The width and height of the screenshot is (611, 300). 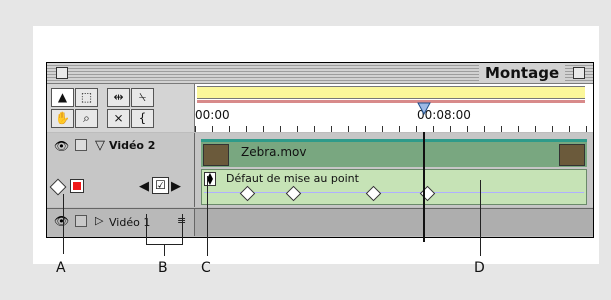 I want to click on timecode-start: 00:00, so click(x=212, y=115).